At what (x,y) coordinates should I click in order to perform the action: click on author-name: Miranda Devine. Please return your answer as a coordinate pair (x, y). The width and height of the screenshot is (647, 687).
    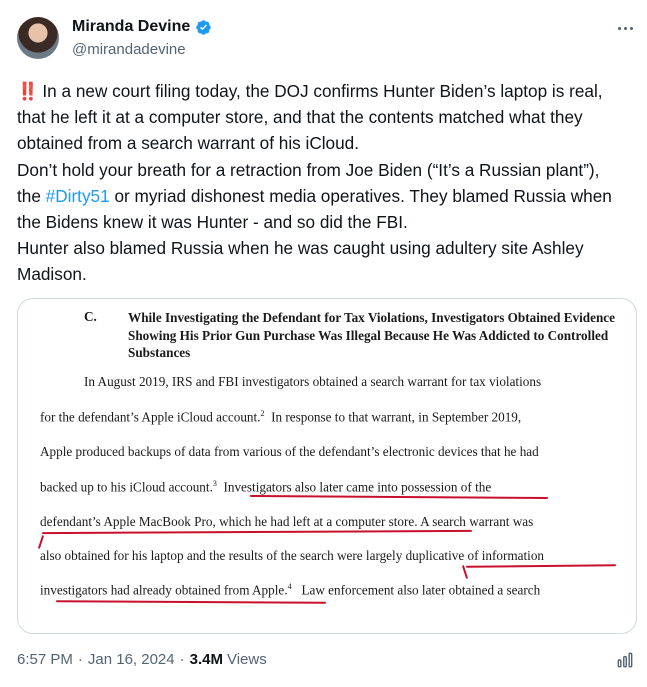
    Looking at the image, I should click on (131, 27).